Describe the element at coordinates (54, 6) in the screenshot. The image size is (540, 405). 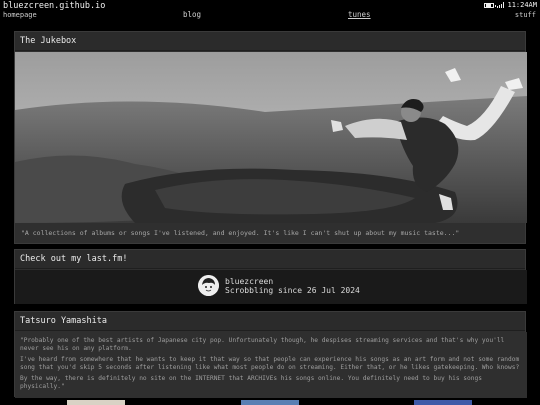
I see `site-title: bluezcreen.github.io` at that location.